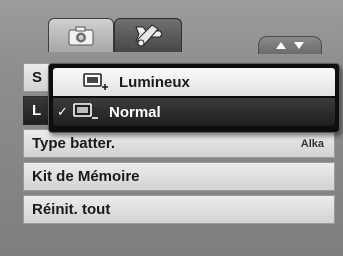 The width and height of the screenshot is (343, 256). Describe the element at coordinates (179, 209) in the screenshot. I see `menu-item-reset-all: Réinit. tout` at that location.